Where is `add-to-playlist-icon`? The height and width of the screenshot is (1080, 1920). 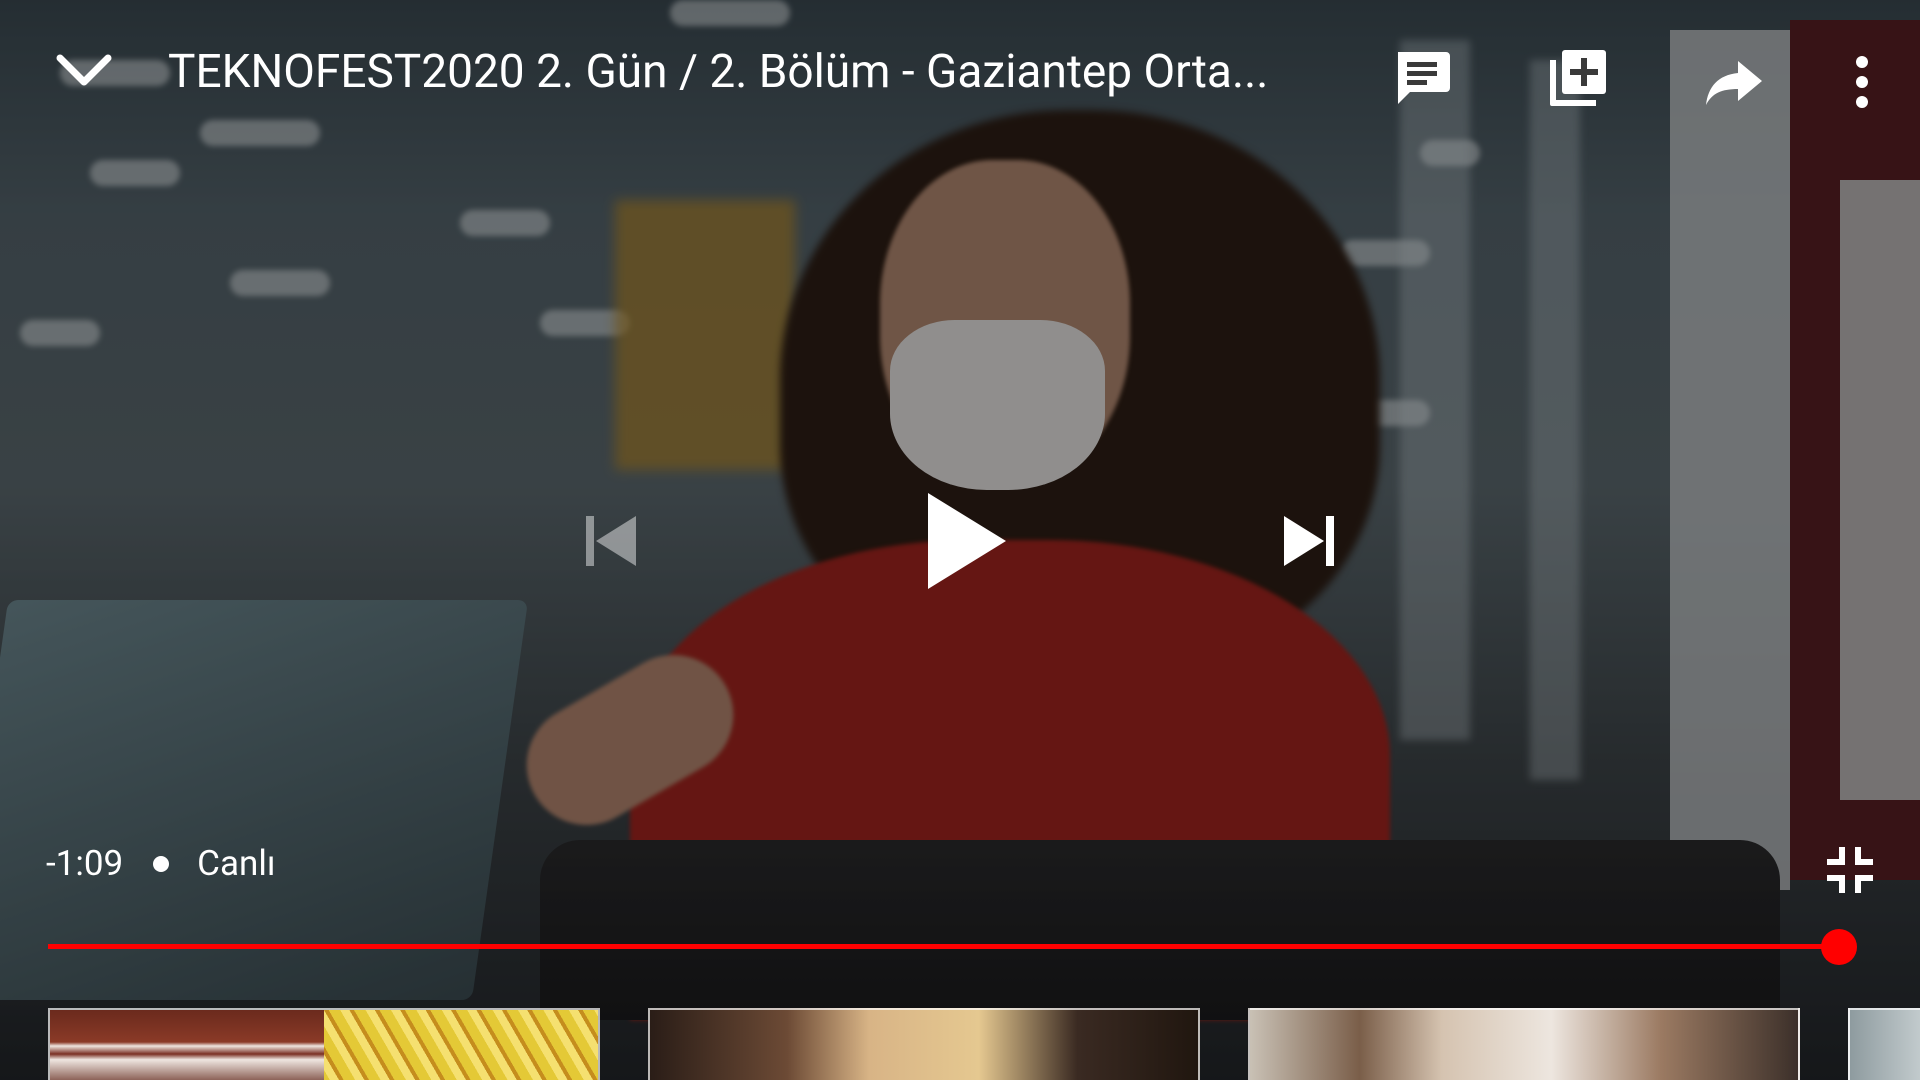
add-to-playlist-icon is located at coordinates (1578, 78).